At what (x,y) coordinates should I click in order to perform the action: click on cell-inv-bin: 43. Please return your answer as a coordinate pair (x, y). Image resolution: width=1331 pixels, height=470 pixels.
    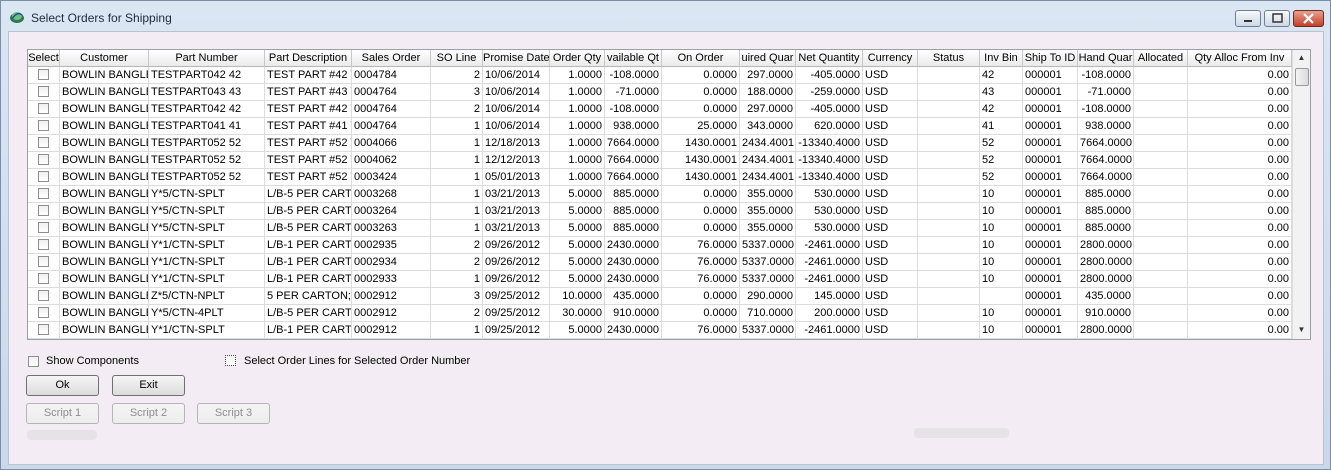
    Looking at the image, I should click on (1001, 92).